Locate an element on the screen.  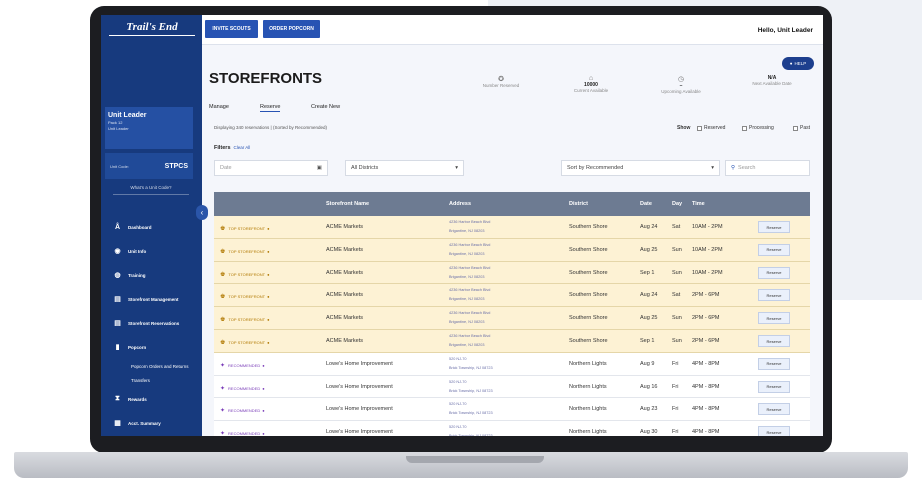
tab-reserve: Reserve is located at coordinates (270, 108).